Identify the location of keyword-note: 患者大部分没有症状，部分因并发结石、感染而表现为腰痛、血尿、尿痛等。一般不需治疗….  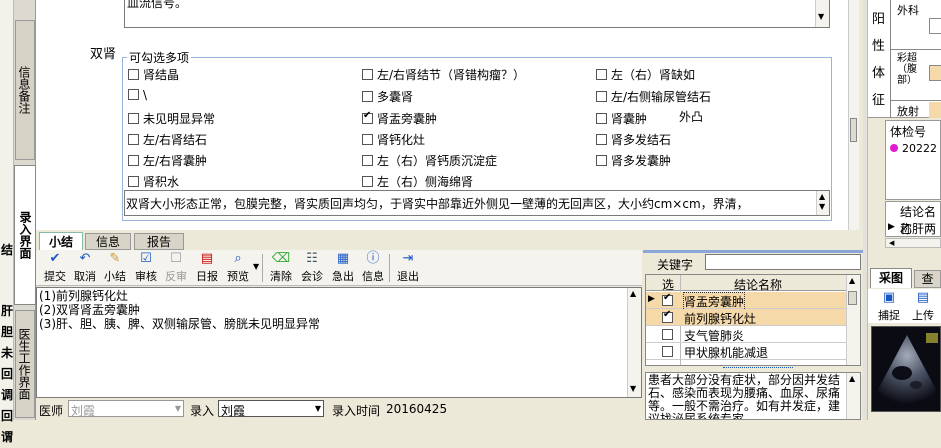
(753, 396).